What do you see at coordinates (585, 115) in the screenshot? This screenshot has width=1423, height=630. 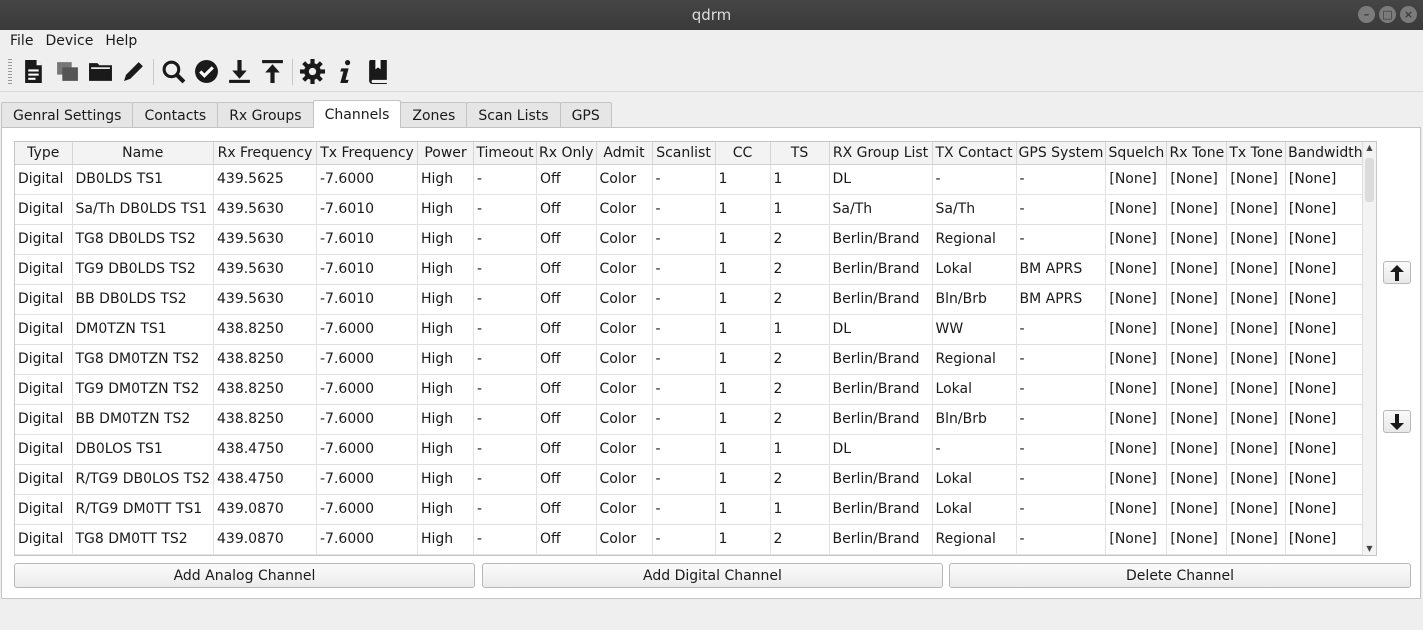 I see `tab-gps: GPS` at bounding box center [585, 115].